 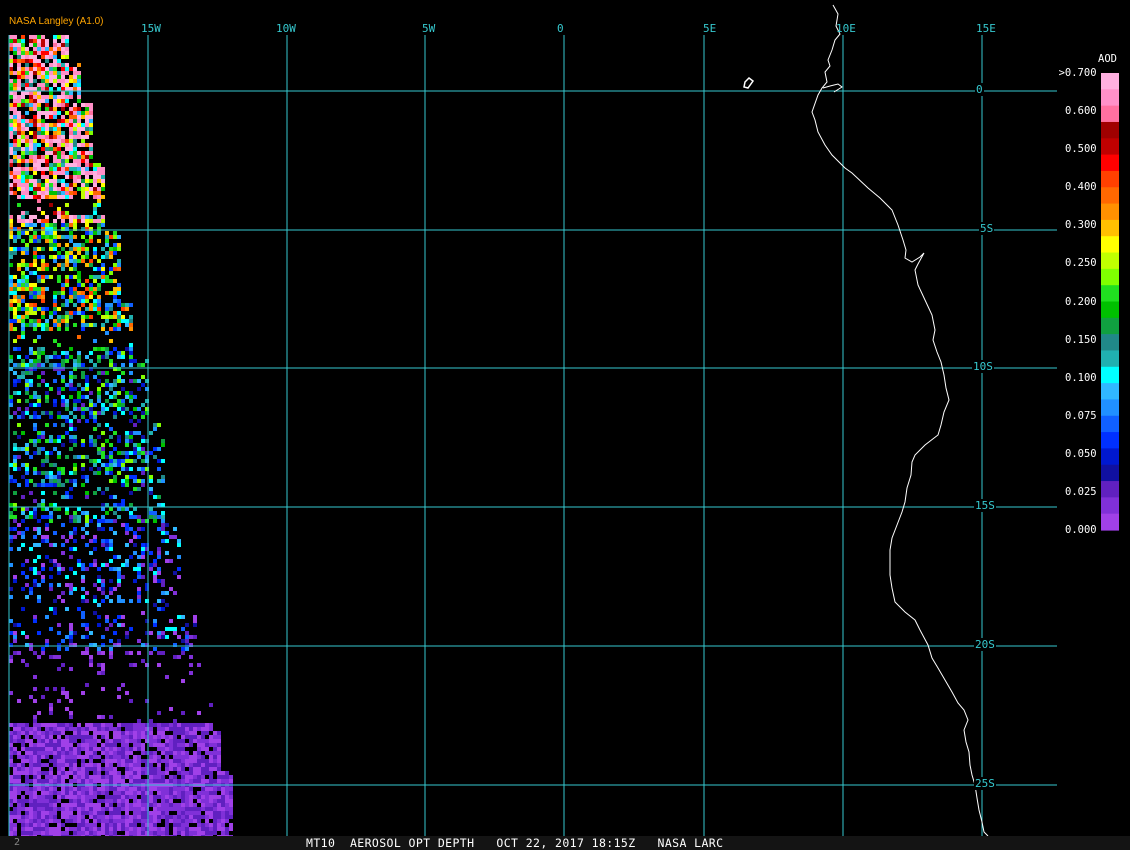 I want to click on colorbar-tick-label: >0.700, so click(x=1077, y=73).